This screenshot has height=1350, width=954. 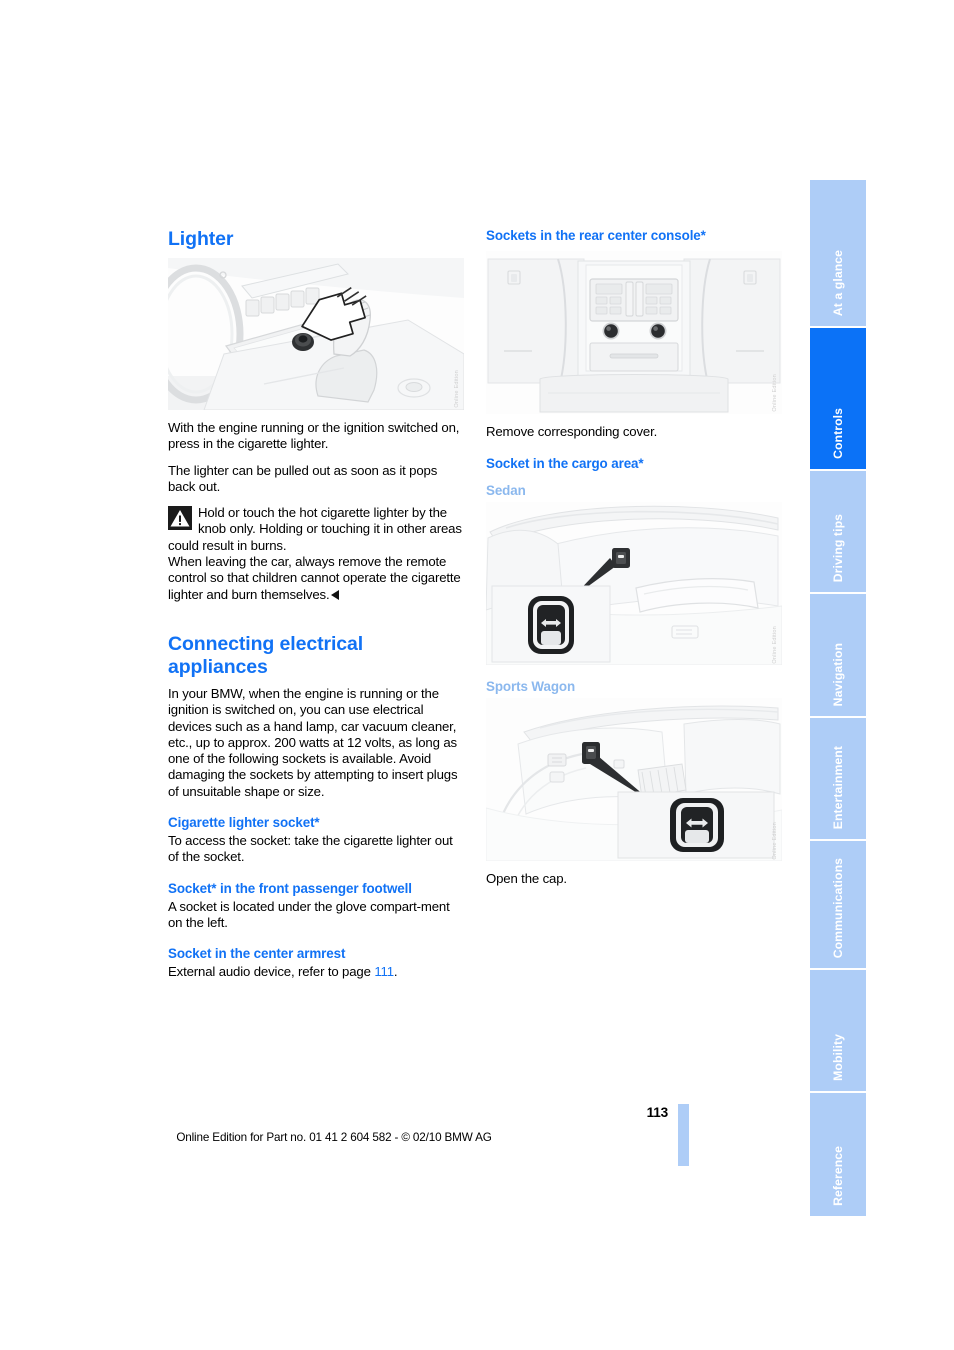 I want to click on tab-mobility: Mobility, so click(x=838, y=1031).